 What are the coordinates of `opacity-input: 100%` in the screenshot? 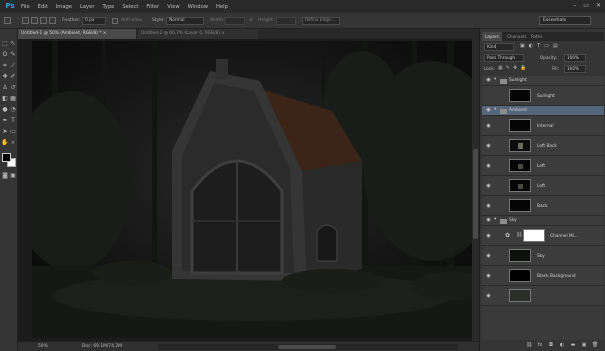 It's located at (575, 58).